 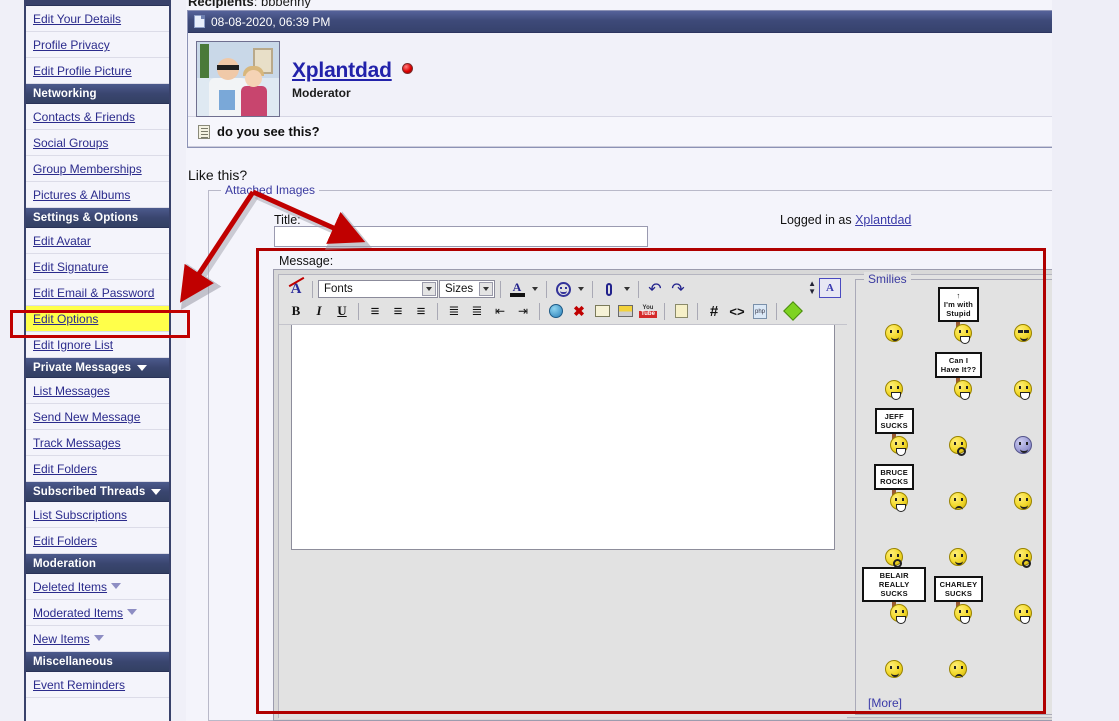 What do you see at coordinates (793, 311) in the screenshot?
I see `highlight-button` at bounding box center [793, 311].